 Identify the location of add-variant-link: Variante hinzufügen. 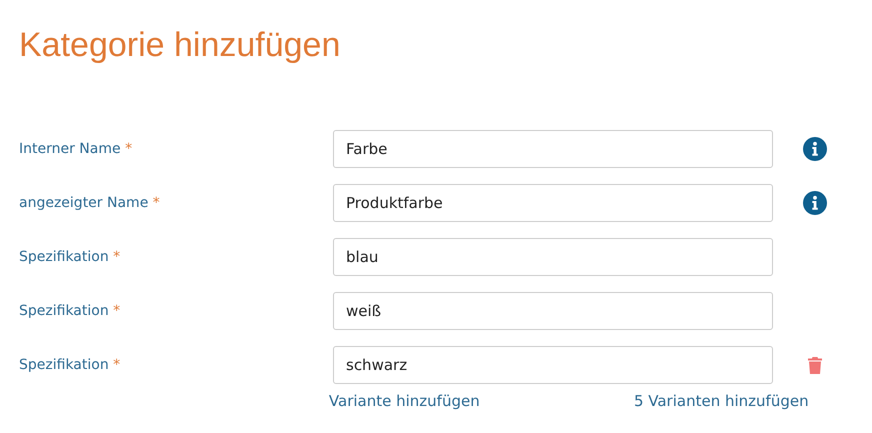
(404, 401).